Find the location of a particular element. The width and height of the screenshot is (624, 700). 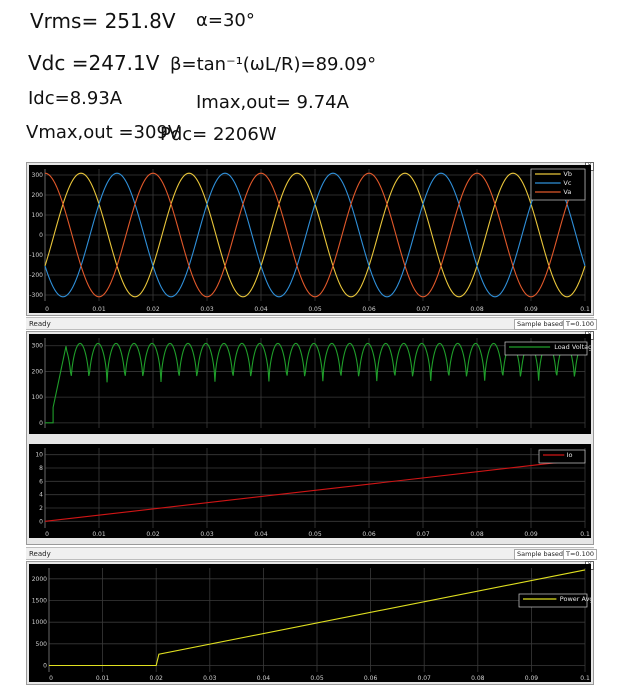

note-vmax: Vmax,out =309V is located at coordinates (103, 132).